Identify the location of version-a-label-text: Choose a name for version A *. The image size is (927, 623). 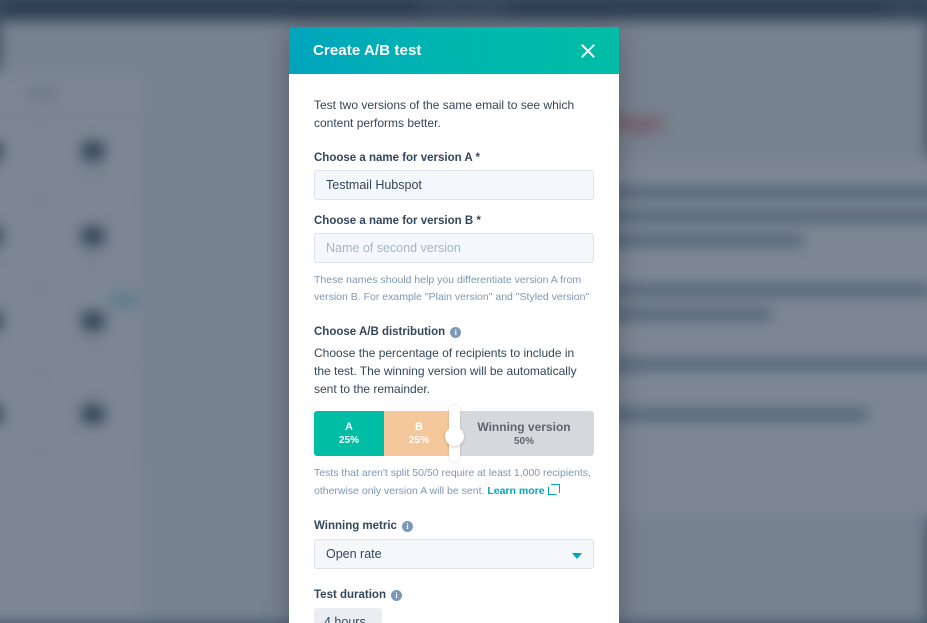
(397, 157).